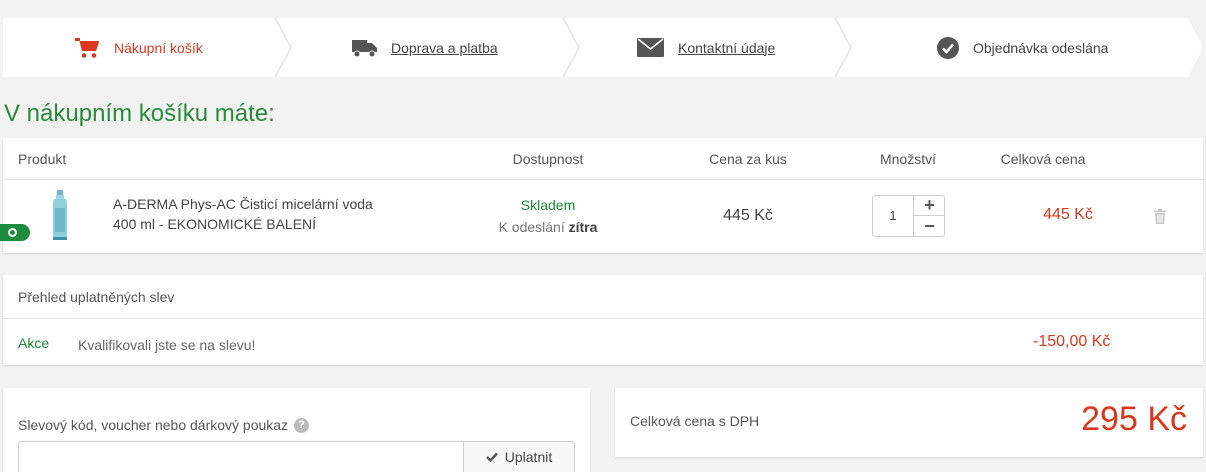  I want to click on page-title: V nákupním košíku máte:, so click(139, 113).